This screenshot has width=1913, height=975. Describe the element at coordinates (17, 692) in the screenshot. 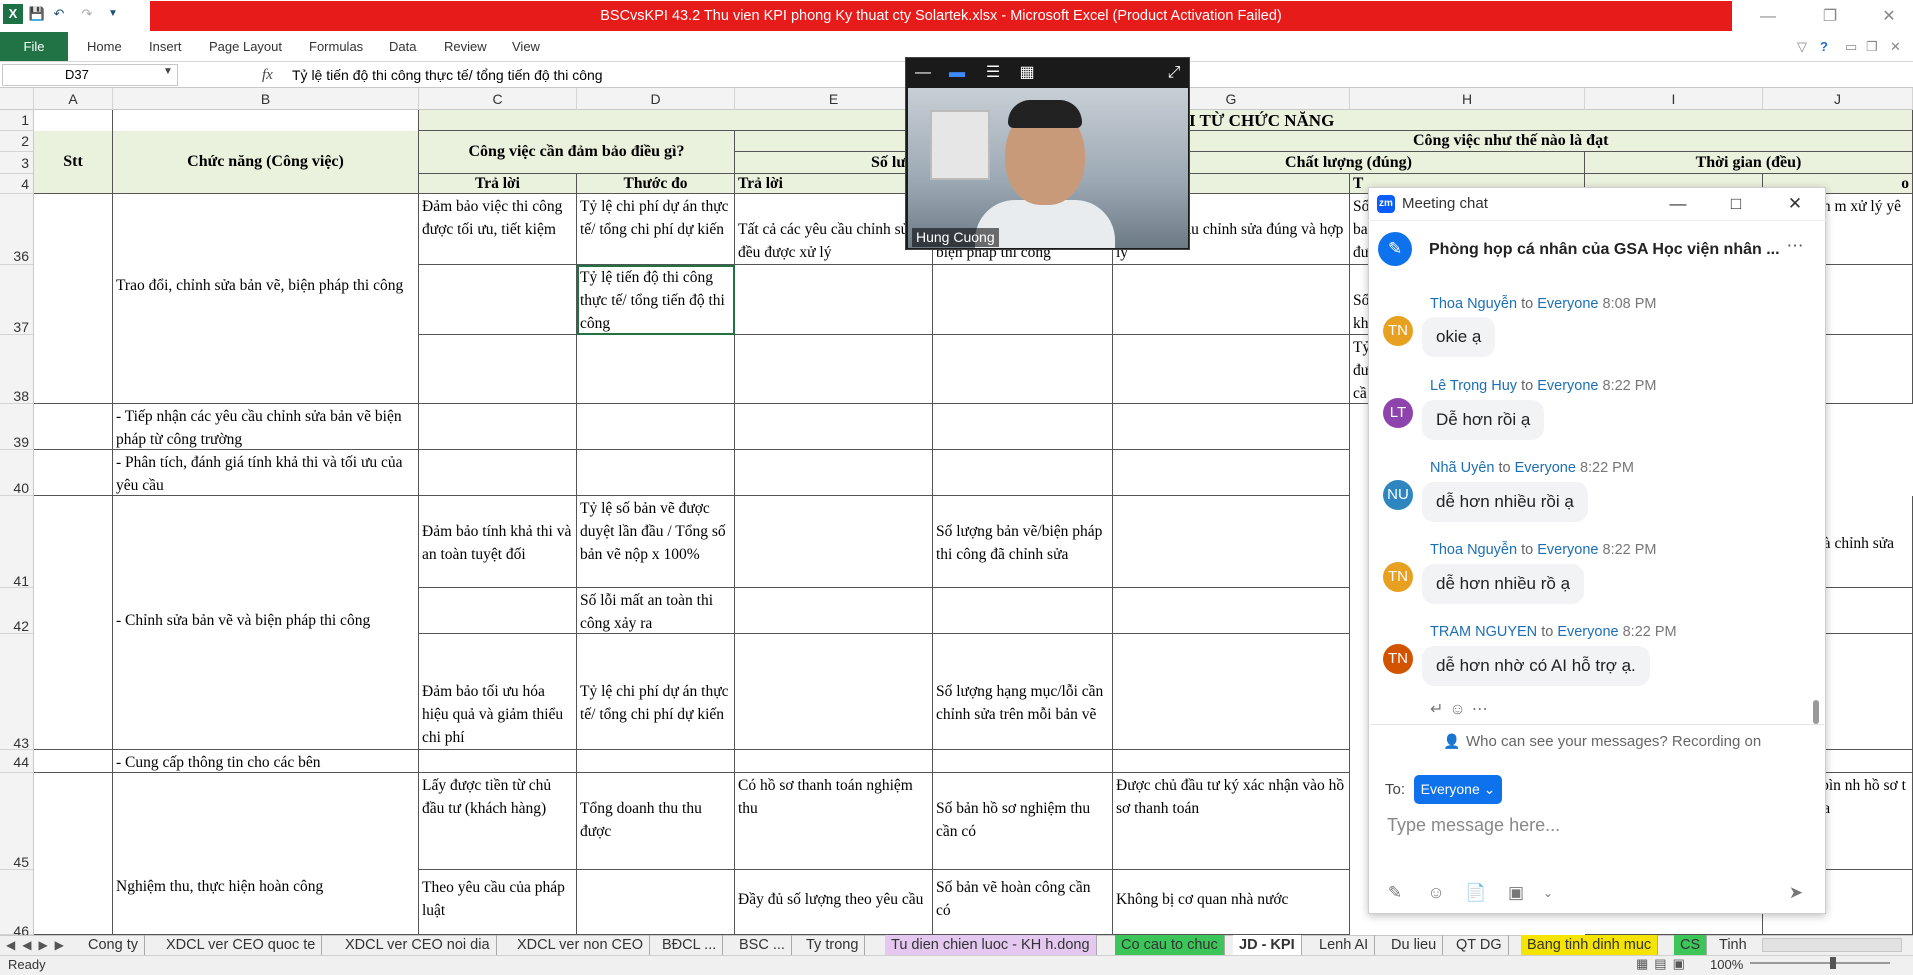

I see `row-header: 43` at that location.